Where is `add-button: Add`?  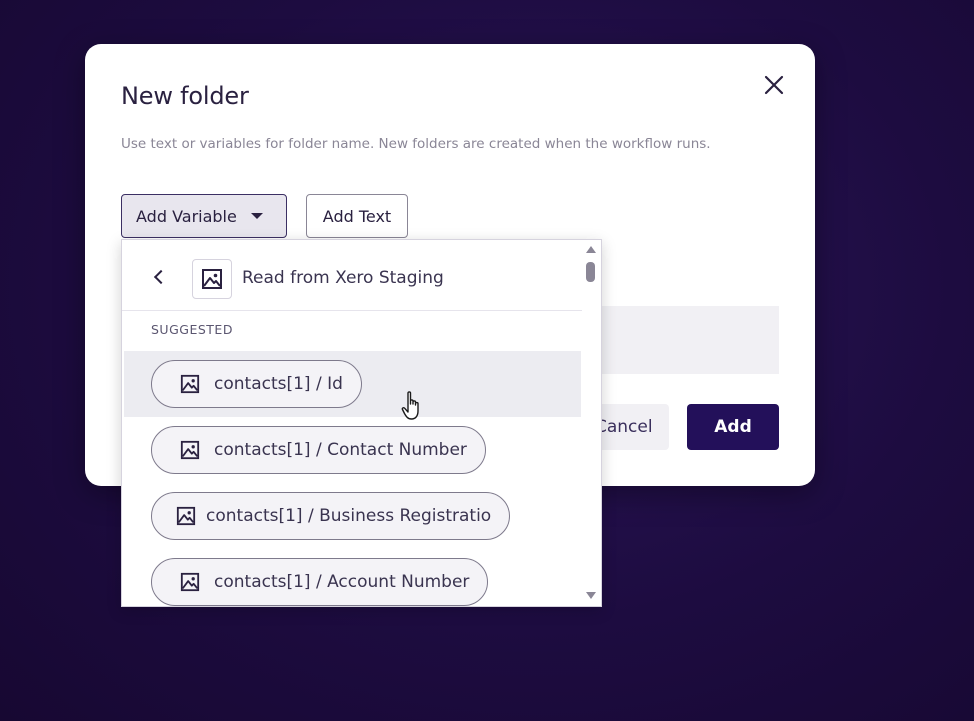
add-button: Add is located at coordinates (733, 427).